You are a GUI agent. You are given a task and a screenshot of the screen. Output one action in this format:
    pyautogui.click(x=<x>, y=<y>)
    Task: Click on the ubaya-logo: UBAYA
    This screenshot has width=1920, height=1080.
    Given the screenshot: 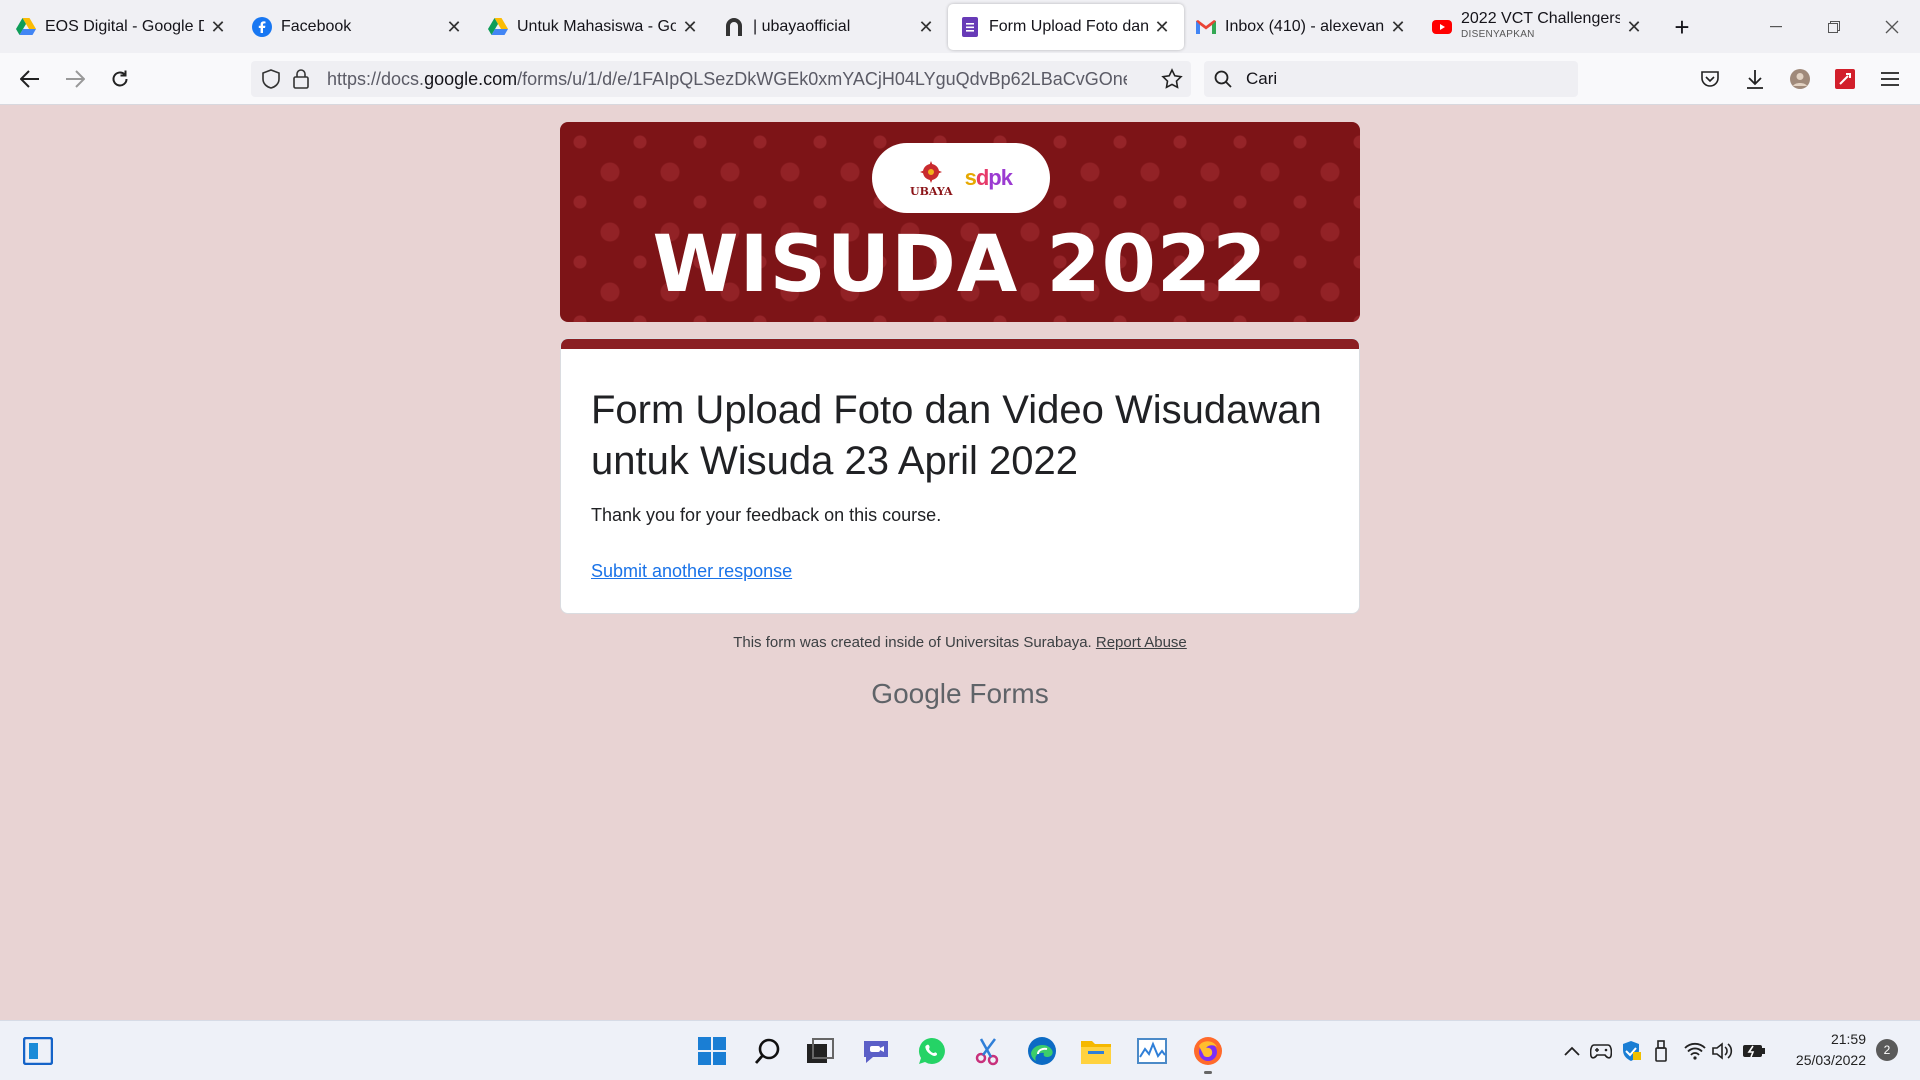 What is the action you would take?
    pyautogui.click(x=931, y=178)
    